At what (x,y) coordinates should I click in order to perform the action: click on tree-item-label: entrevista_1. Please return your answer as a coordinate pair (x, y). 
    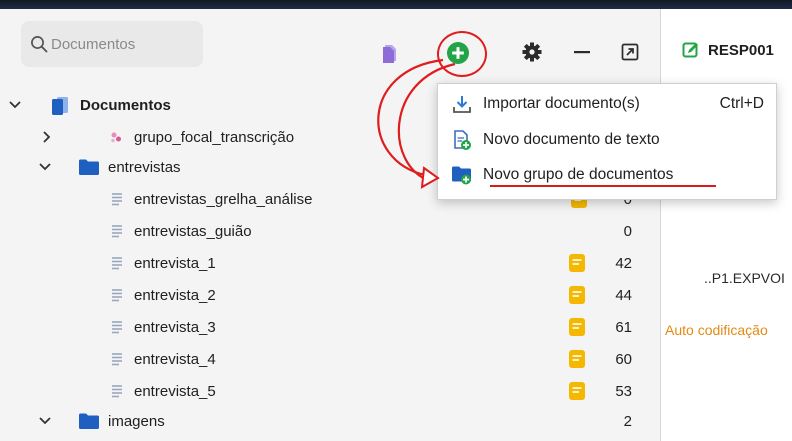
    Looking at the image, I should click on (175, 263).